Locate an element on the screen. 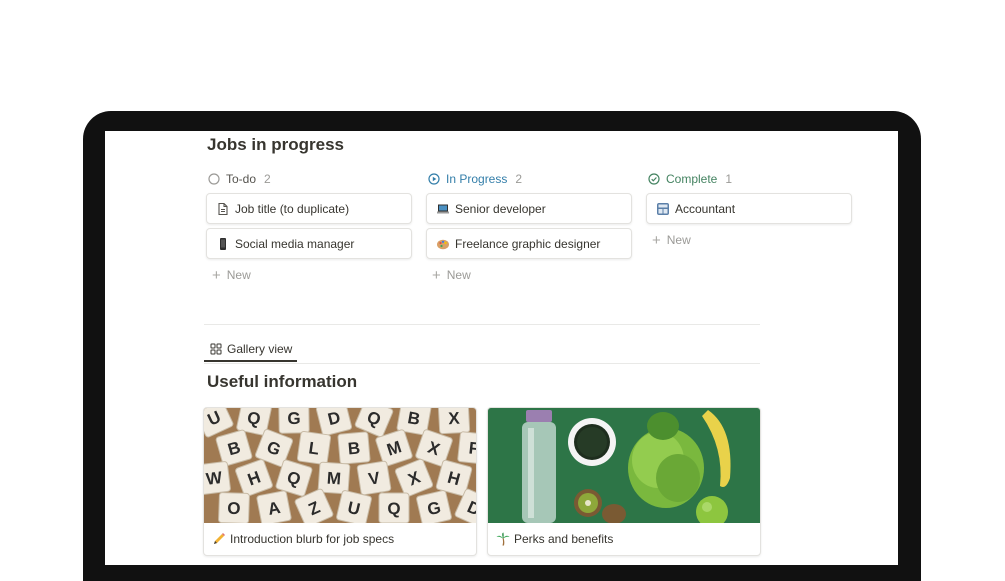  view-tab-bar: Gallery view is located at coordinates (482, 350).